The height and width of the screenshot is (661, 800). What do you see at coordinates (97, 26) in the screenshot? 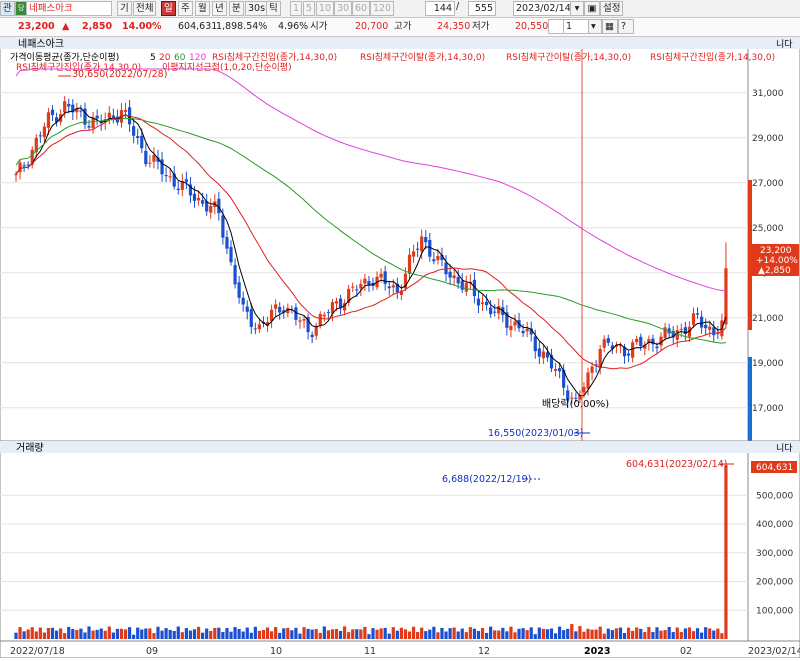
I see `price-change: 2,850` at bounding box center [97, 26].